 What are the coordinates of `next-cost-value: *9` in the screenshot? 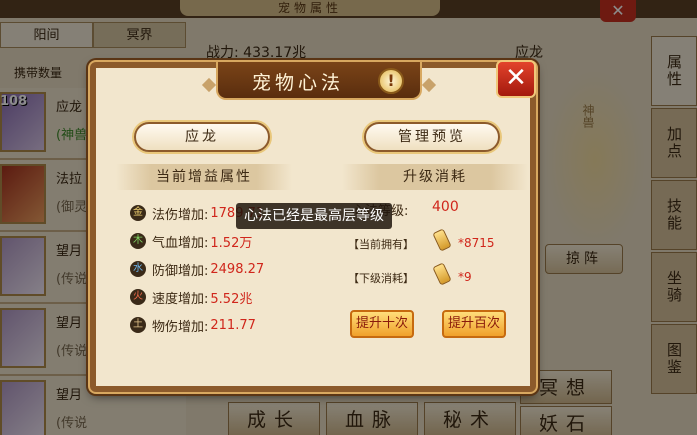 It's located at (465, 277).